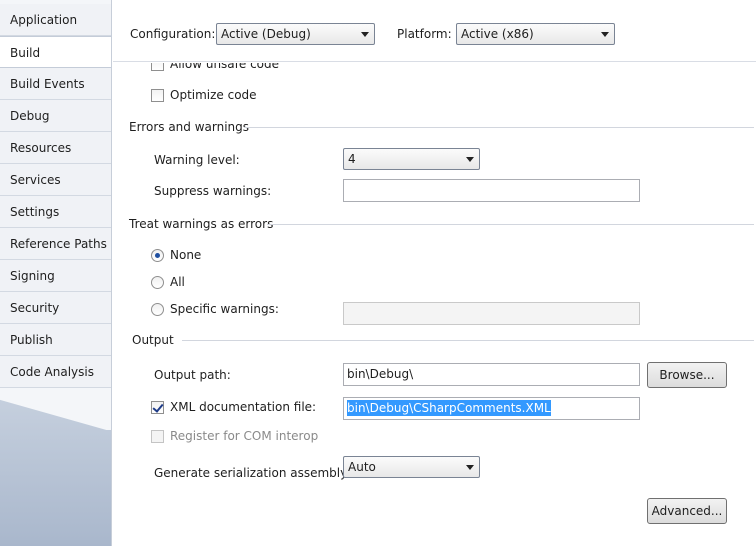 The height and width of the screenshot is (546, 756). What do you see at coordinates (449, 408) in the screenshot?
I see `xml-documentation-value: bin\Debug\CSharpComments.XML` at bounding box center [449, 408].